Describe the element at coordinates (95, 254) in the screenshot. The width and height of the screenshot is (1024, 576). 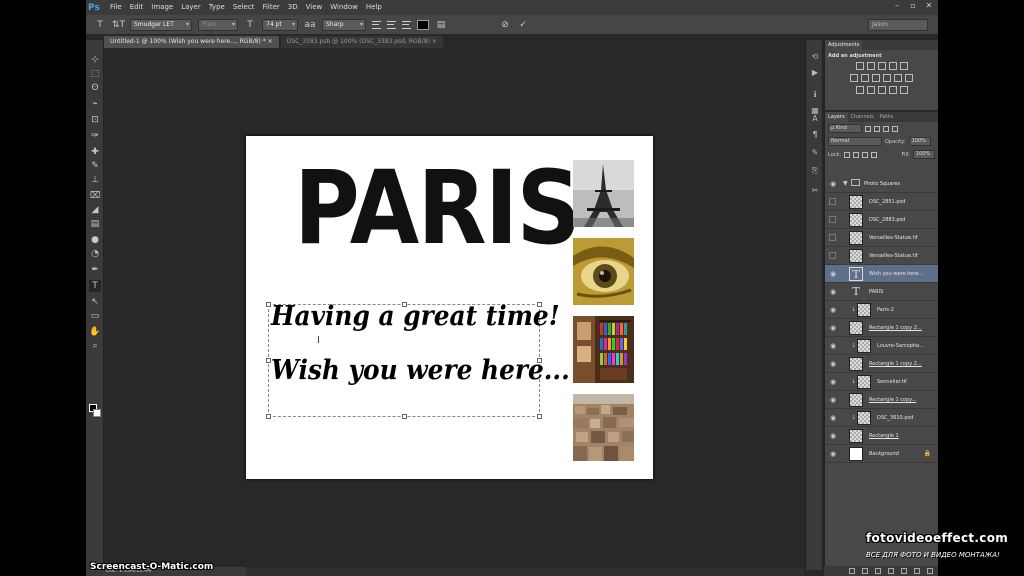
I see `dodge-tool-icon: ◔` at that location.